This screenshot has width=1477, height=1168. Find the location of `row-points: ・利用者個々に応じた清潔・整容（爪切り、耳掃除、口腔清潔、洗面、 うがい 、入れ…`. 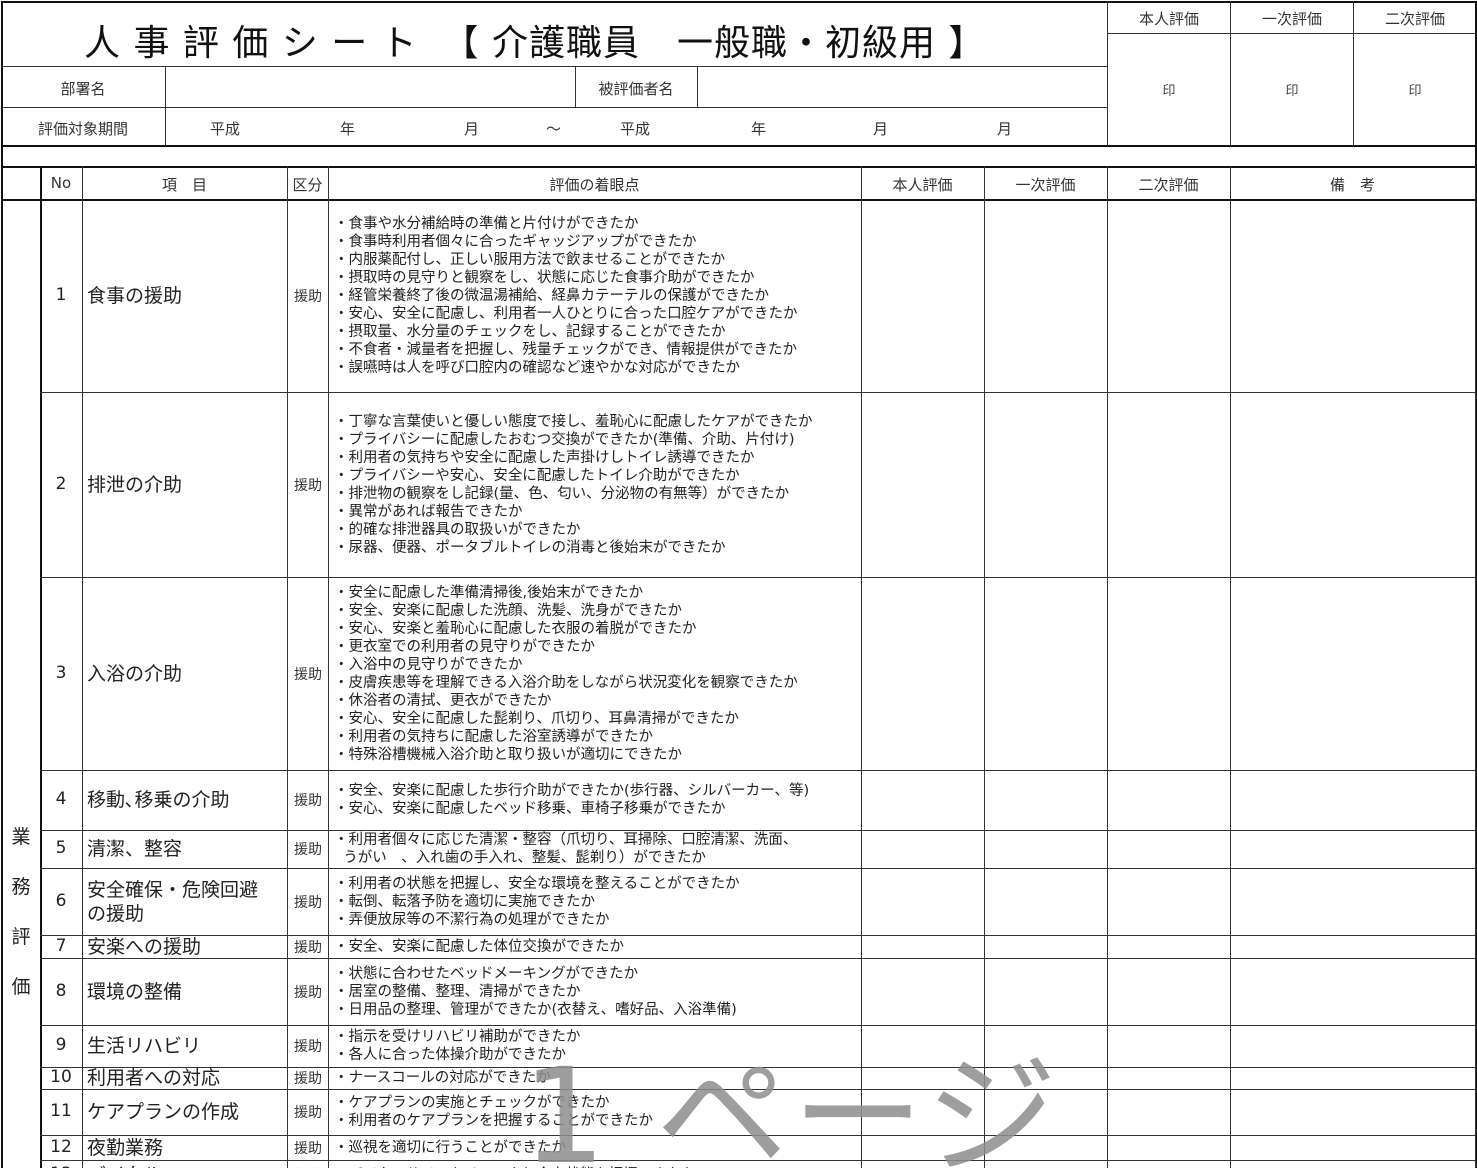

row-points: ・利用者個々に応じた清潔・整容（爪切り、耳掃除、口腔清潔、洗面、 うがい 、入れ… is located at coordinates (566, 849).